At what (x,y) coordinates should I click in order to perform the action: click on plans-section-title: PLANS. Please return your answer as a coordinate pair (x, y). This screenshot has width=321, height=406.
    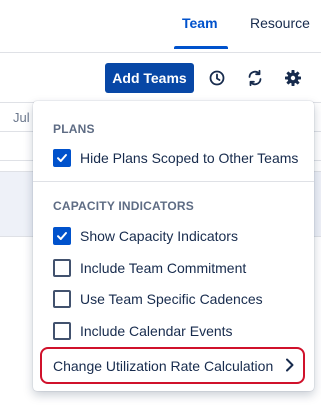
    Looking at the image, I should click on (74, 129).